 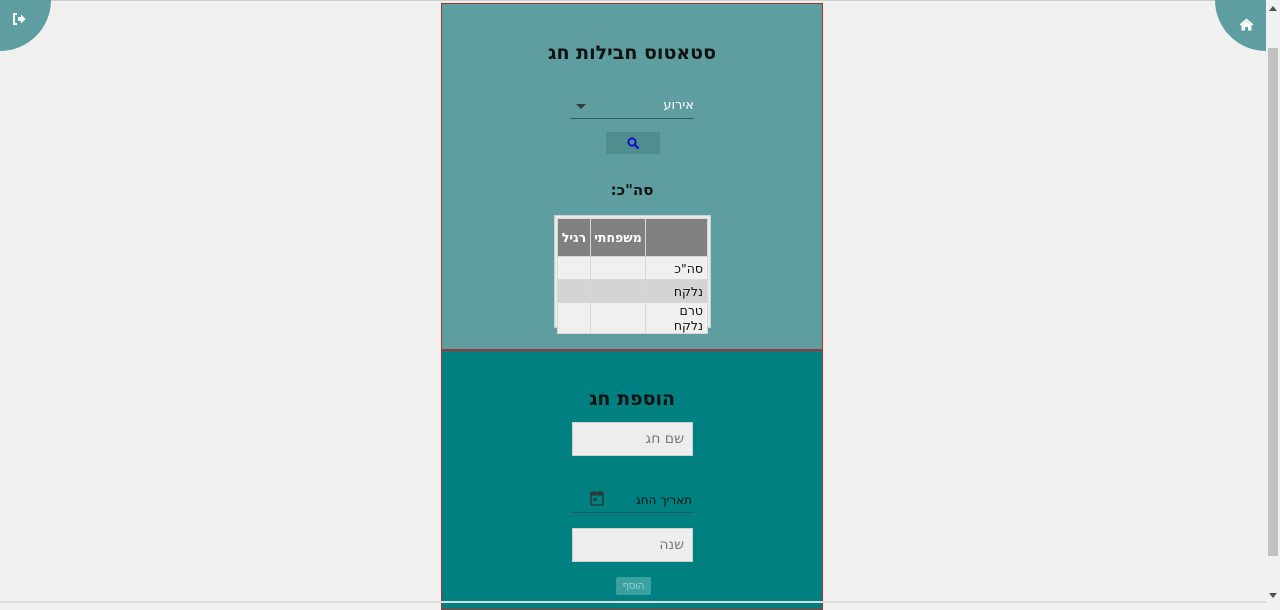 What do you see at coordinates (632, 399) in the screenshot?
I see `add-holiday-title: הוספת חג` at bounding box center [632, 399].